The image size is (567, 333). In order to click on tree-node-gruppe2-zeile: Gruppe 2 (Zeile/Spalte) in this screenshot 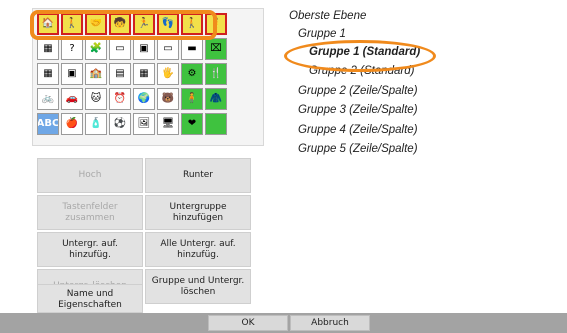, I will do `click(358, 91)`.